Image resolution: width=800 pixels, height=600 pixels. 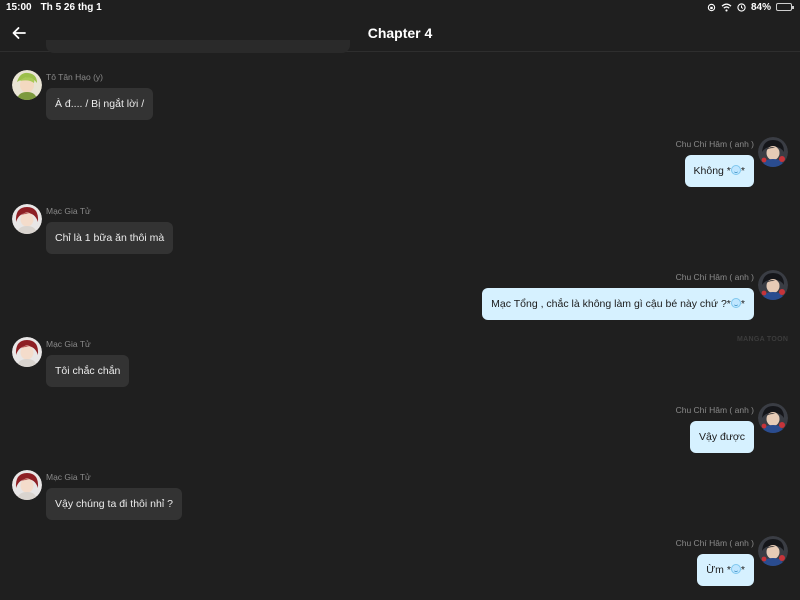 I want to click on status-time: 15:00, so click(x=19, y=7).